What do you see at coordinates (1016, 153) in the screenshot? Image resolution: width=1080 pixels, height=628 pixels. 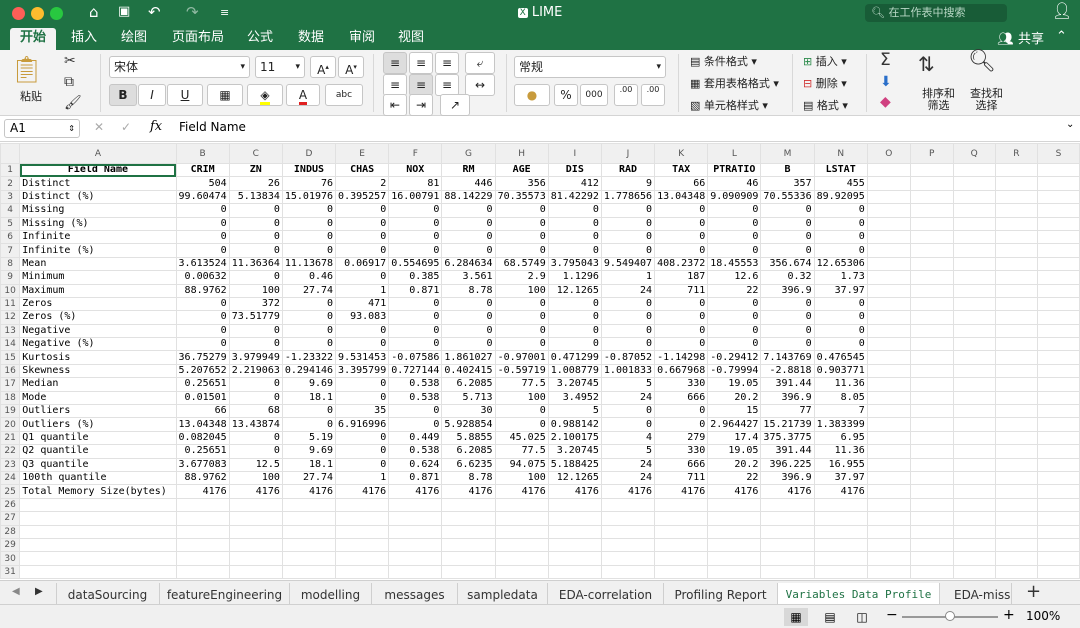 I see `column-header: R` at bounding box center [1016, 153].